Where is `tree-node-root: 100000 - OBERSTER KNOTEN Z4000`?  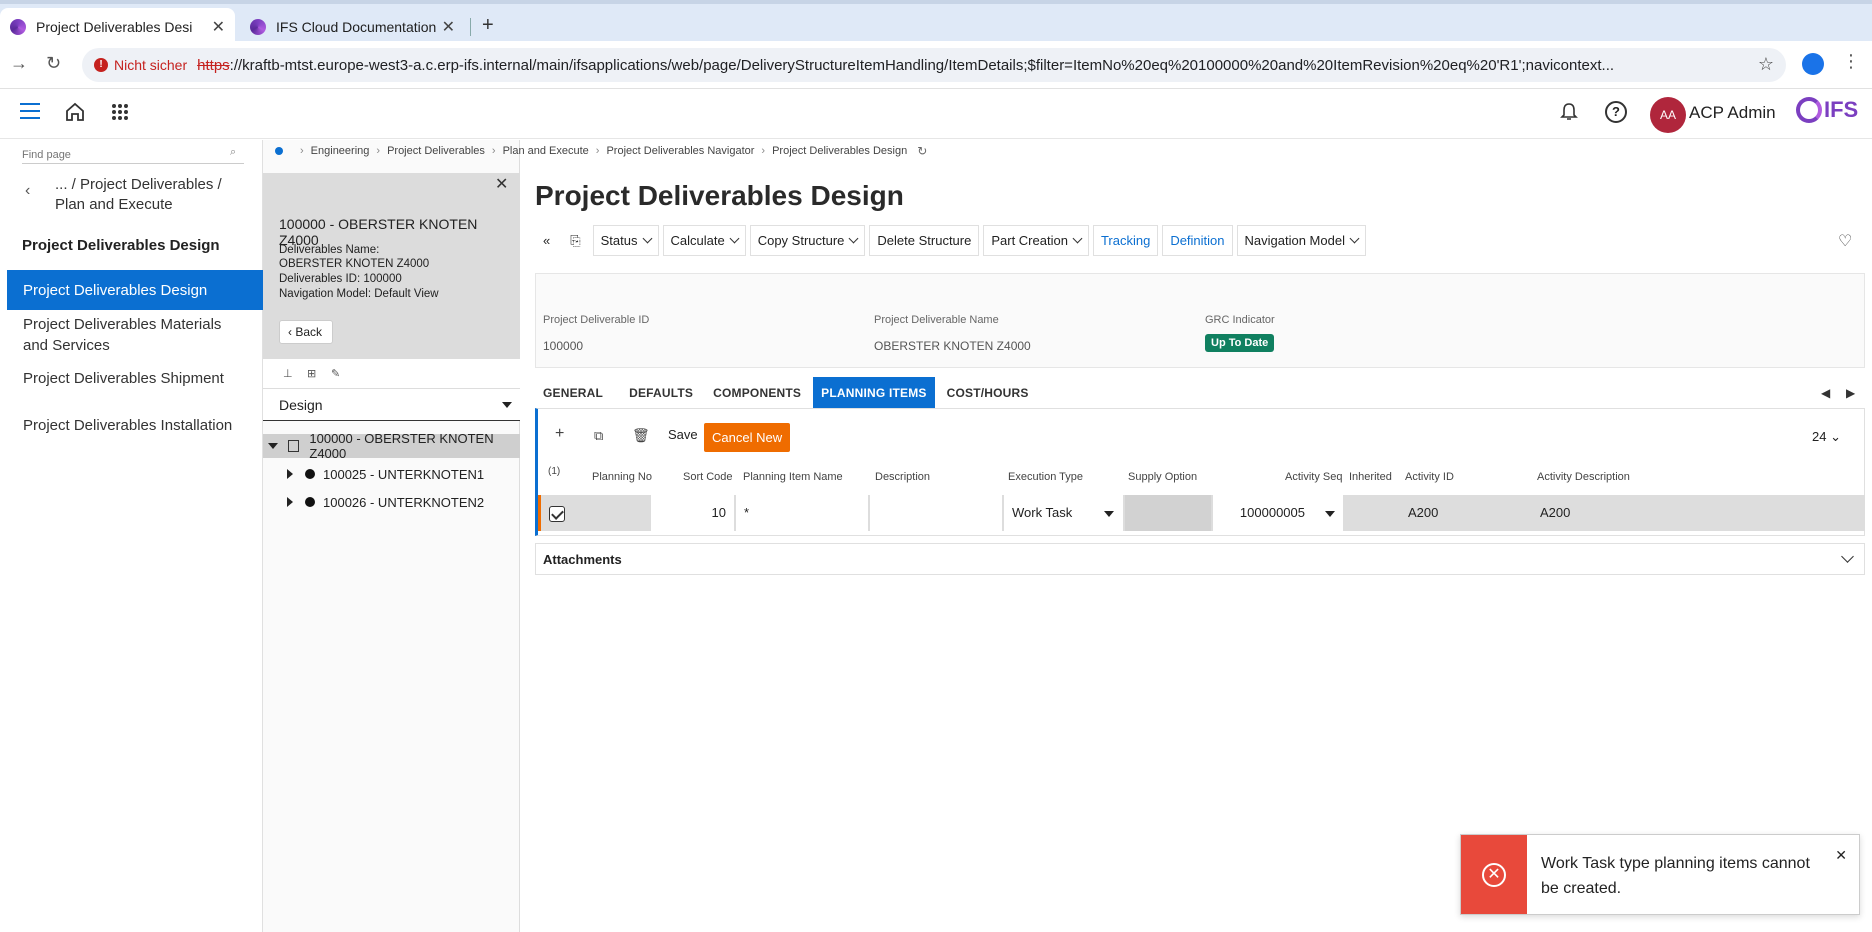 tree-node-root: 100000 - OBERSTER KNOTEN Z4000 is located at coordinates (391, 446).